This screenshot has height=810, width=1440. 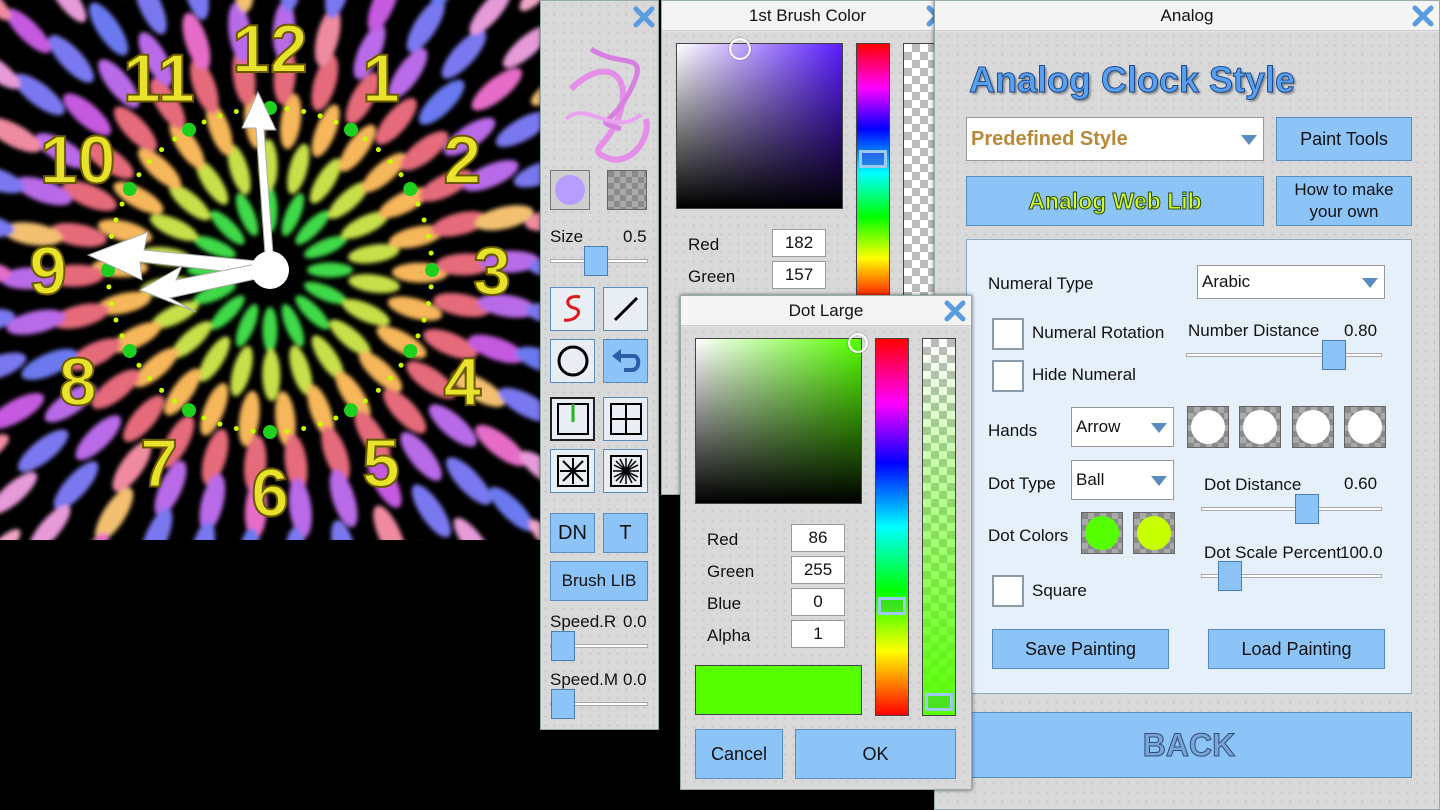 What do you see at coordinates (1059, 590) in the screenshot?
I see `square-label: Square` at bounding box center [1059, 590].